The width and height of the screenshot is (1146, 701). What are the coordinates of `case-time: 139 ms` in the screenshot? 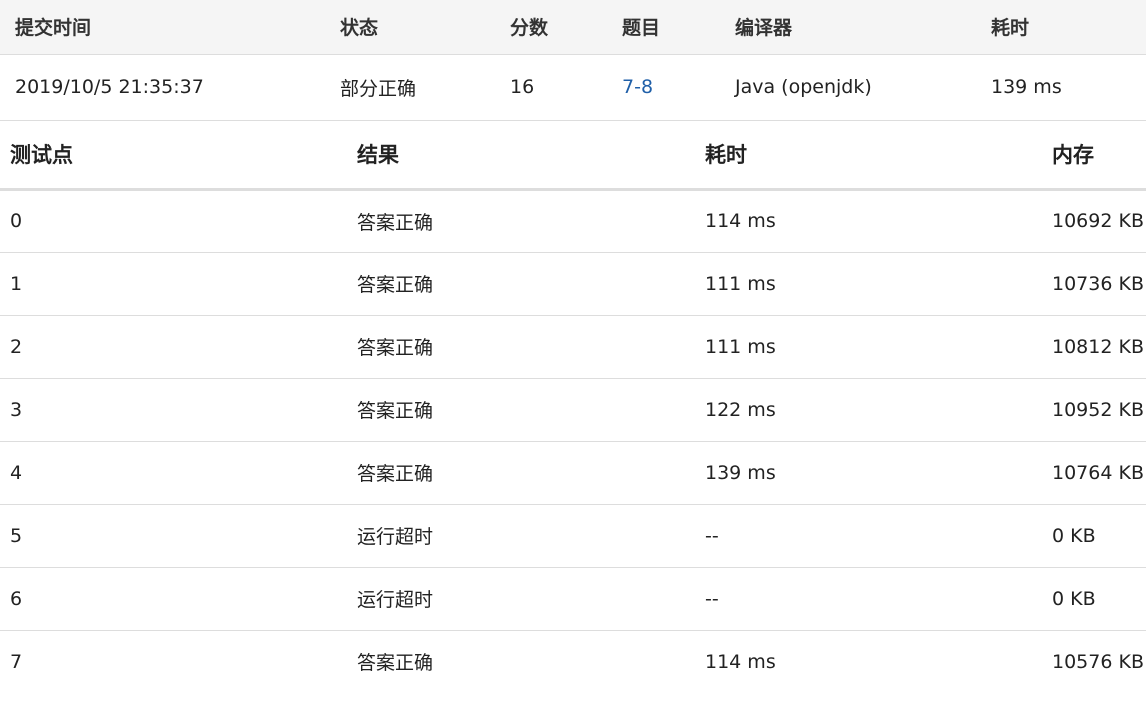 It's located at (740, 472).